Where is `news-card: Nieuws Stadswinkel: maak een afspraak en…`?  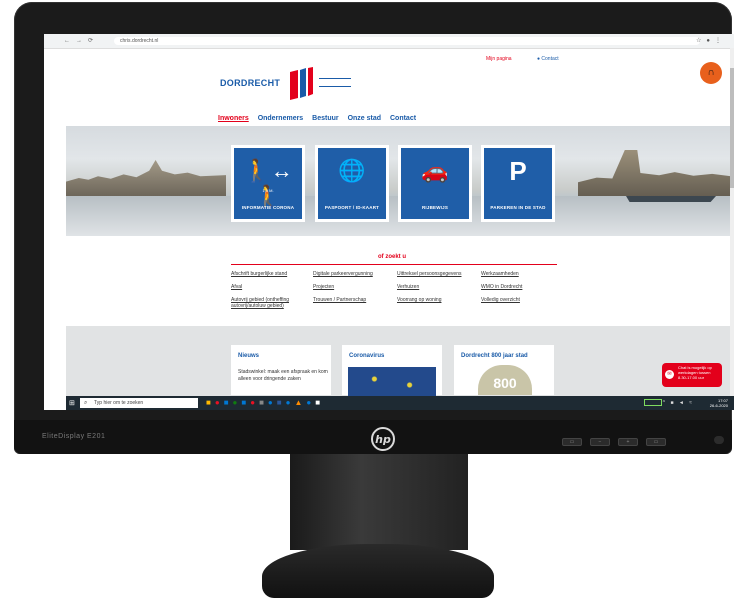 news-card: Nieuws Stadswinkel: maak een afspraak en… is located at coordinates (281, 370).